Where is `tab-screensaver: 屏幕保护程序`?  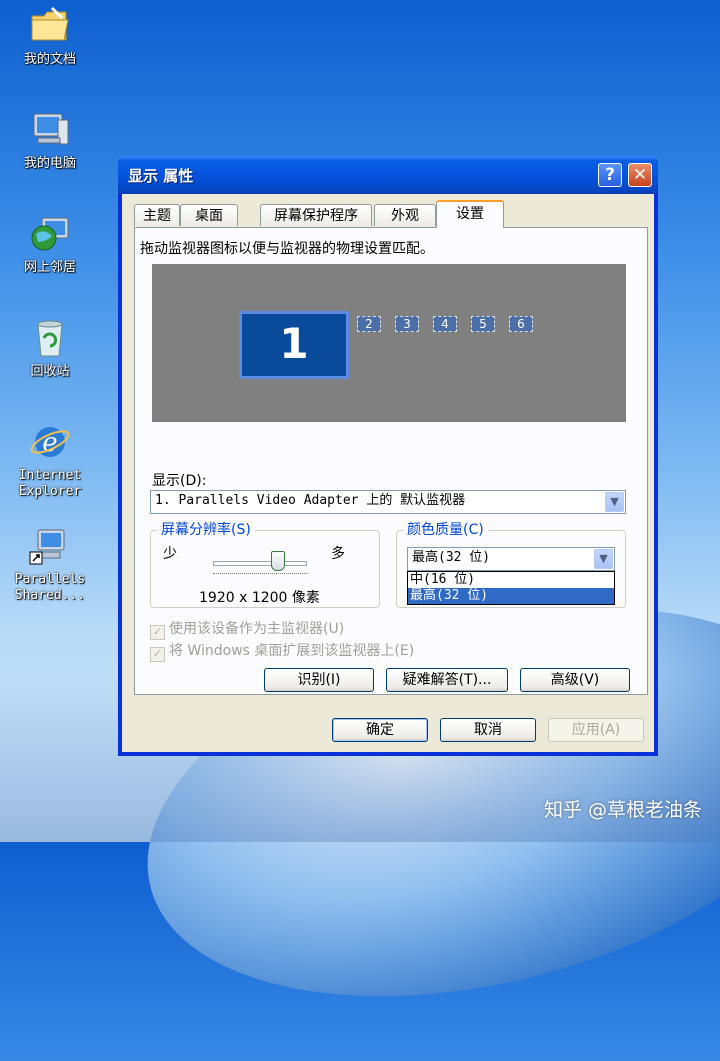
tab-screensaver: 屏幕保护程序 is located at coordinates (316, 215).